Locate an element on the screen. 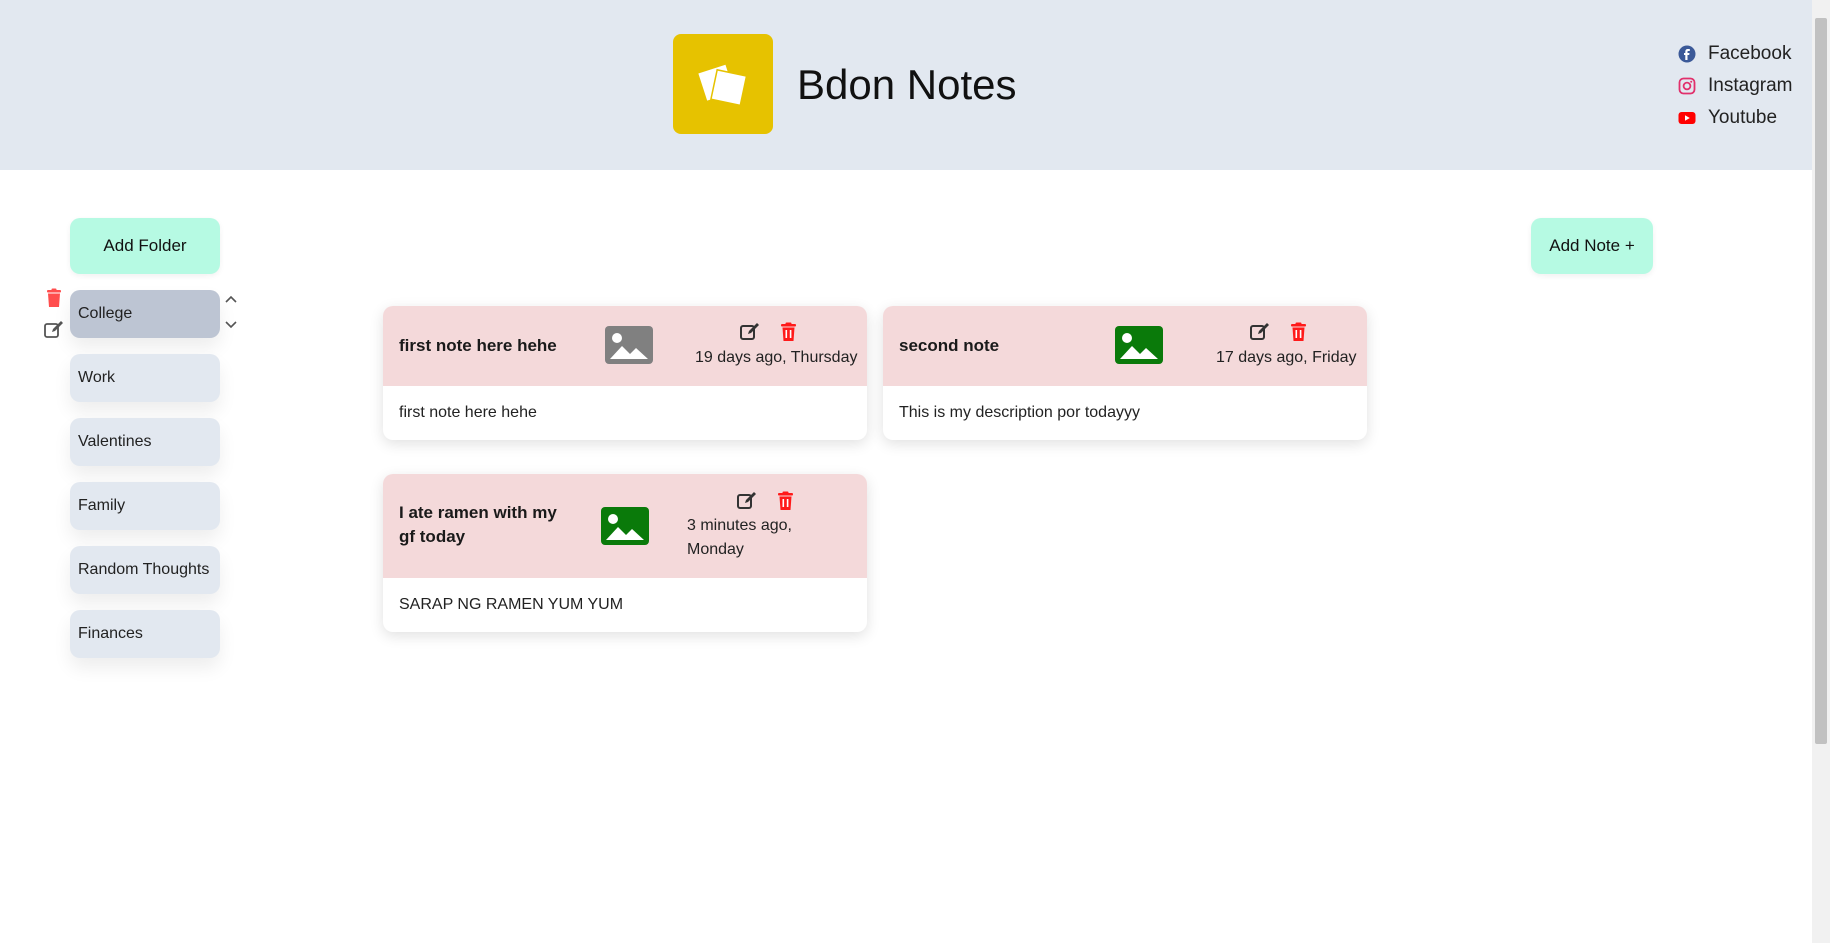 The height and width of the screenshot is (943, 1830). folder-item-family: Family is located at coordinates (145, 506).